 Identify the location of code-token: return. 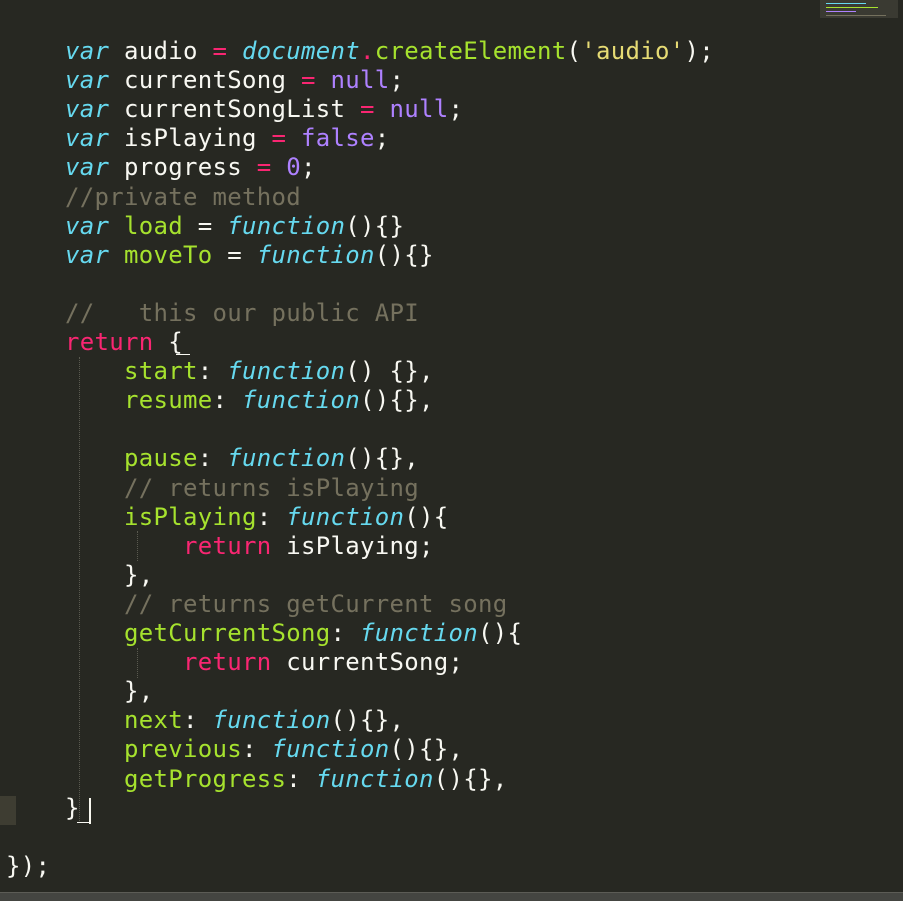
(227, 545).